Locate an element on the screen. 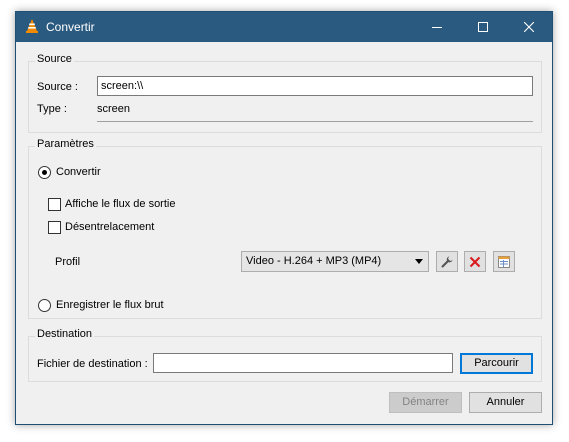 The image size is (569, 442). edit-profile-button is located at coordinates (447, 261).